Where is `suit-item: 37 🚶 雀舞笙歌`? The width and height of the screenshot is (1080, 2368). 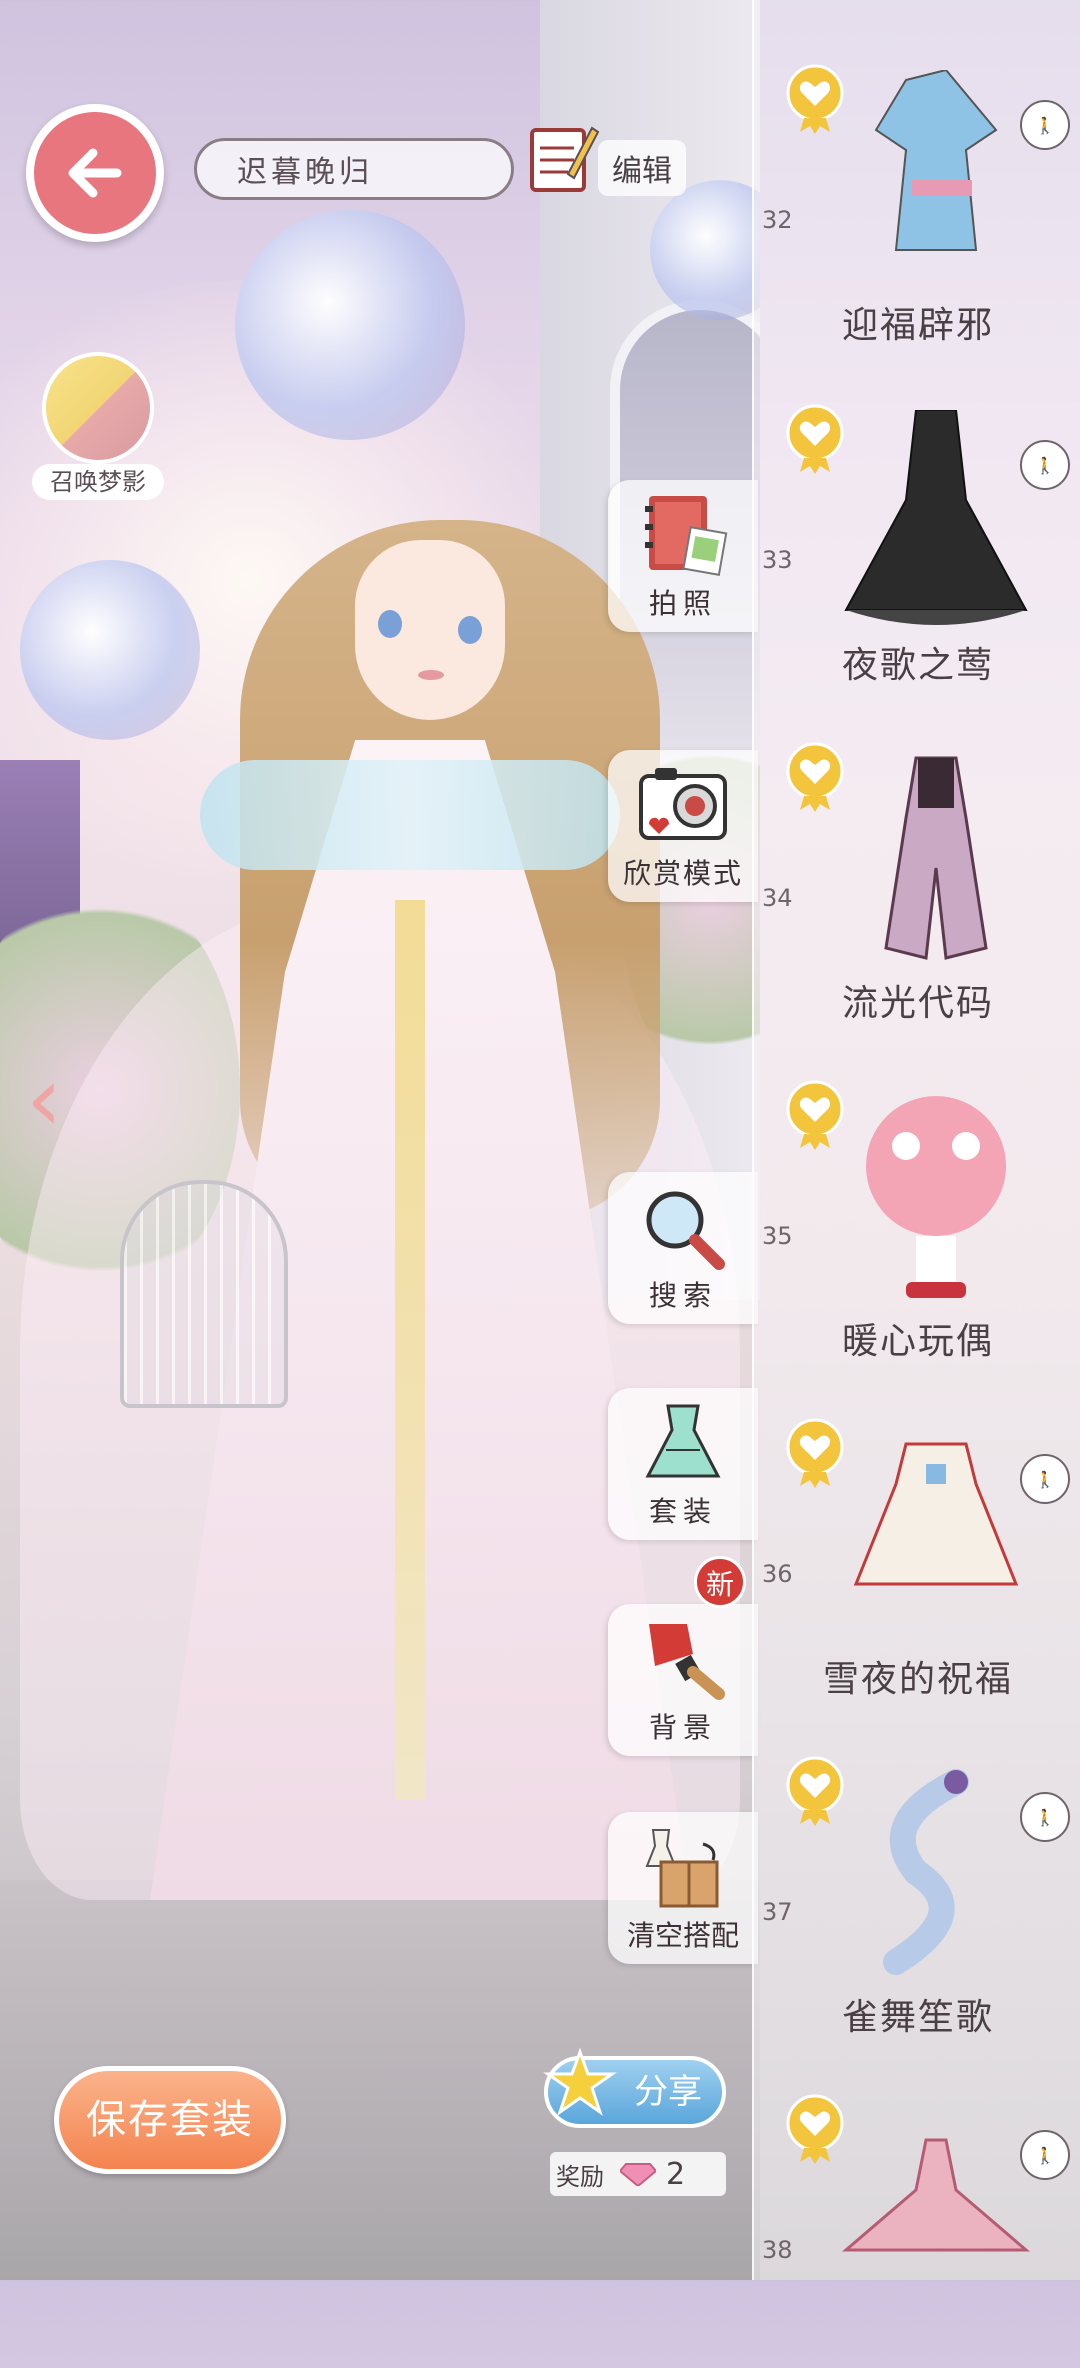
suit-item: 37 🚶 雀舞笙歌 is located at coordinates (917, 1865).